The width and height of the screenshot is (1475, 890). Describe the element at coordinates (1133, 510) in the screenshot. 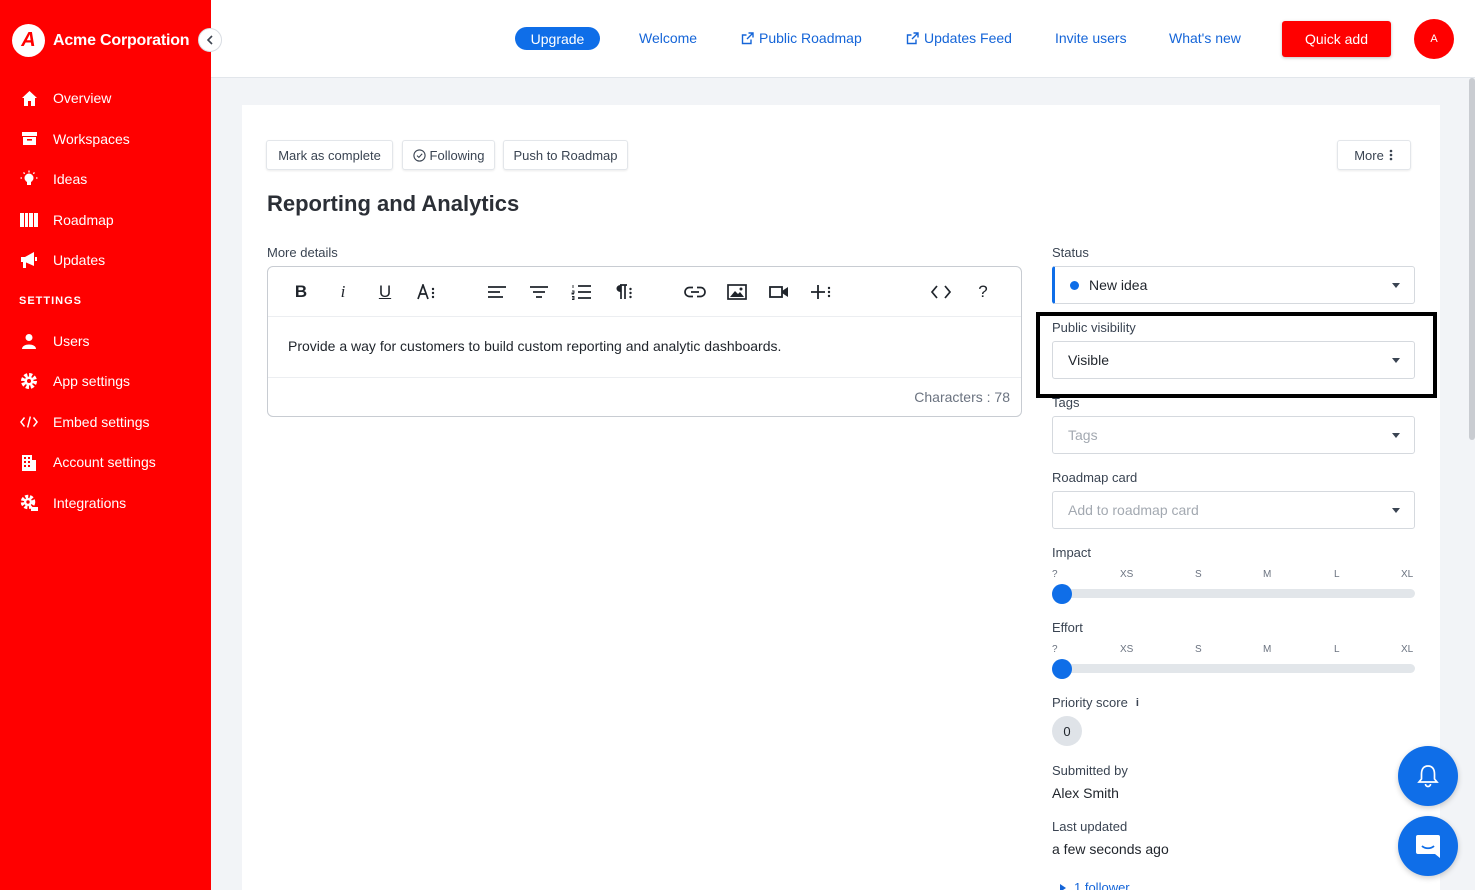

I see `roadmap-card-placeholder: Add to roadmap card` at that location.